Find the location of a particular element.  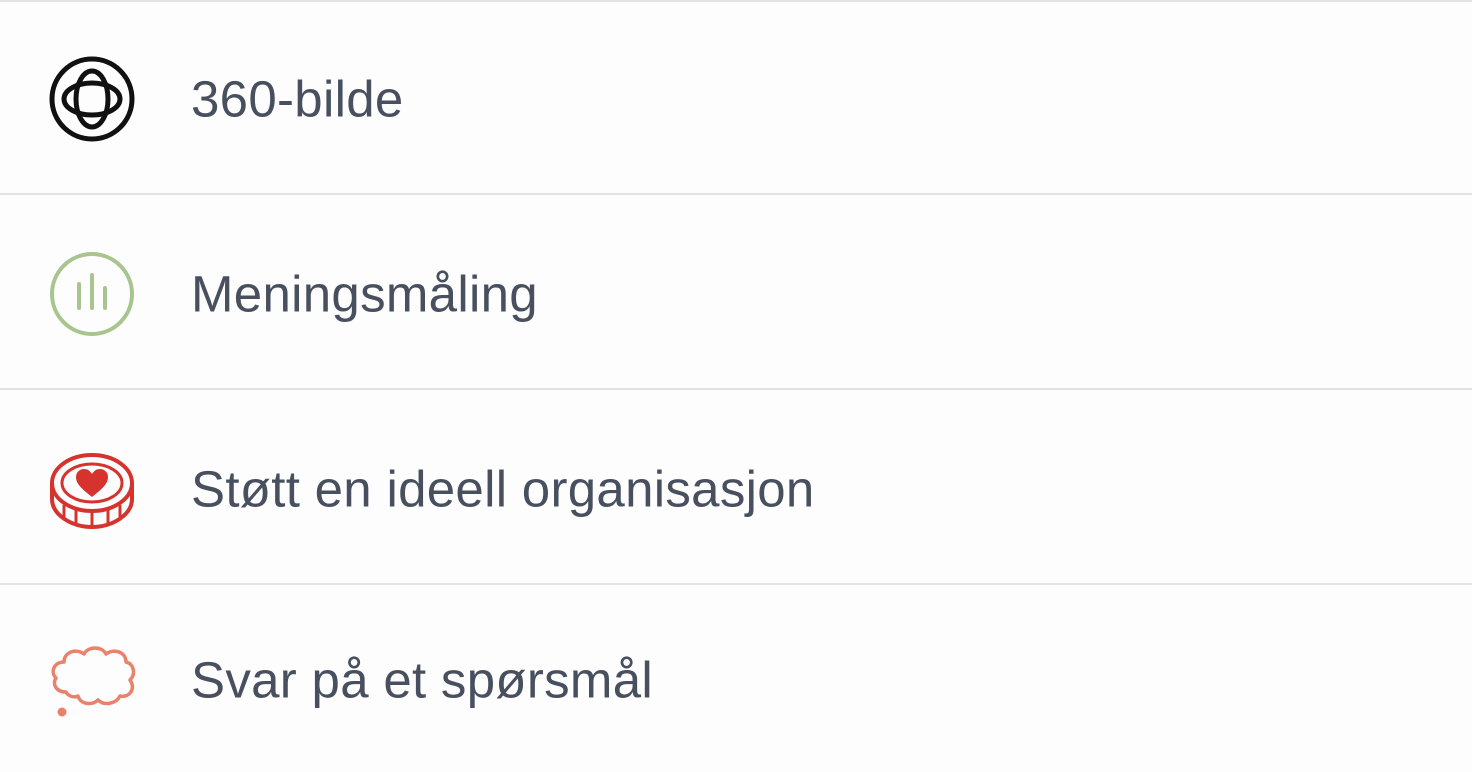

heart-coin-icon is located at coordinates (92, 489).